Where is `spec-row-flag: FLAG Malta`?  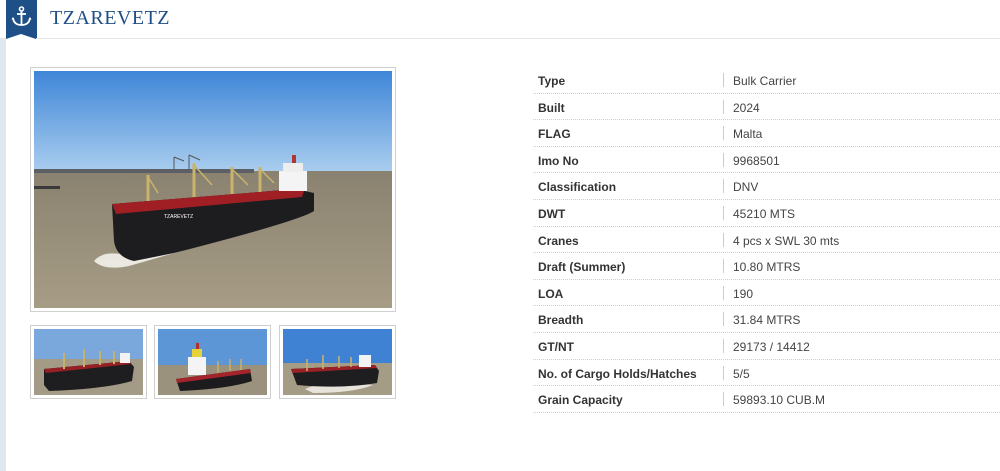
spec-row-flag: FLAG Malta is located at coordinates (766, 133).